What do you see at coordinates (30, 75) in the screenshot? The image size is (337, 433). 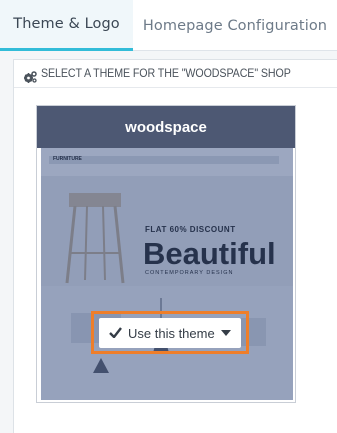 I see `gears-icon` at bounding box center [30, 75].